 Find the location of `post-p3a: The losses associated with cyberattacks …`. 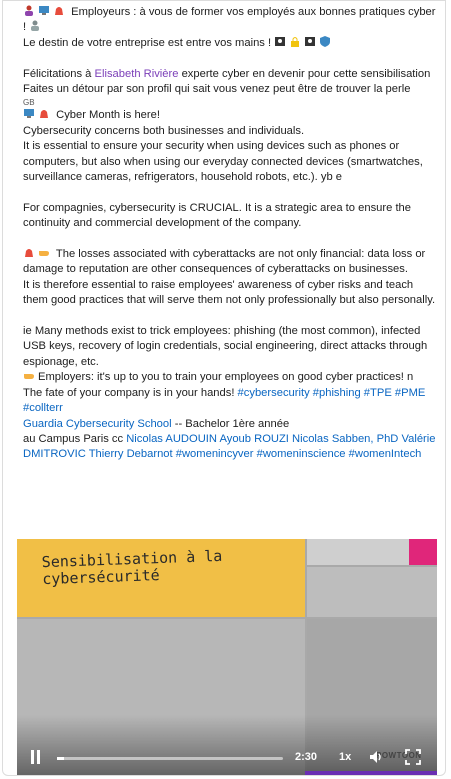

post-p3a: The losses associated with cyberattacks … is located at coordinates (224, 262).